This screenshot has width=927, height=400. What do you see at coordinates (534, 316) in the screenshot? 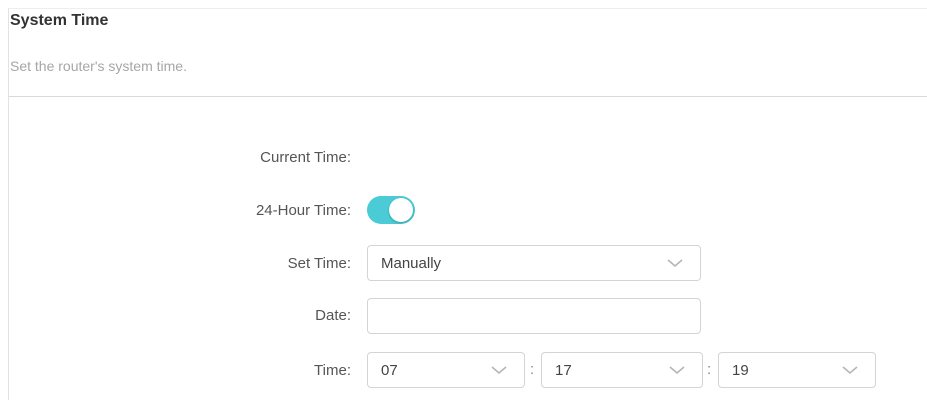
I see `date-input` at bounding box center [534, 316].